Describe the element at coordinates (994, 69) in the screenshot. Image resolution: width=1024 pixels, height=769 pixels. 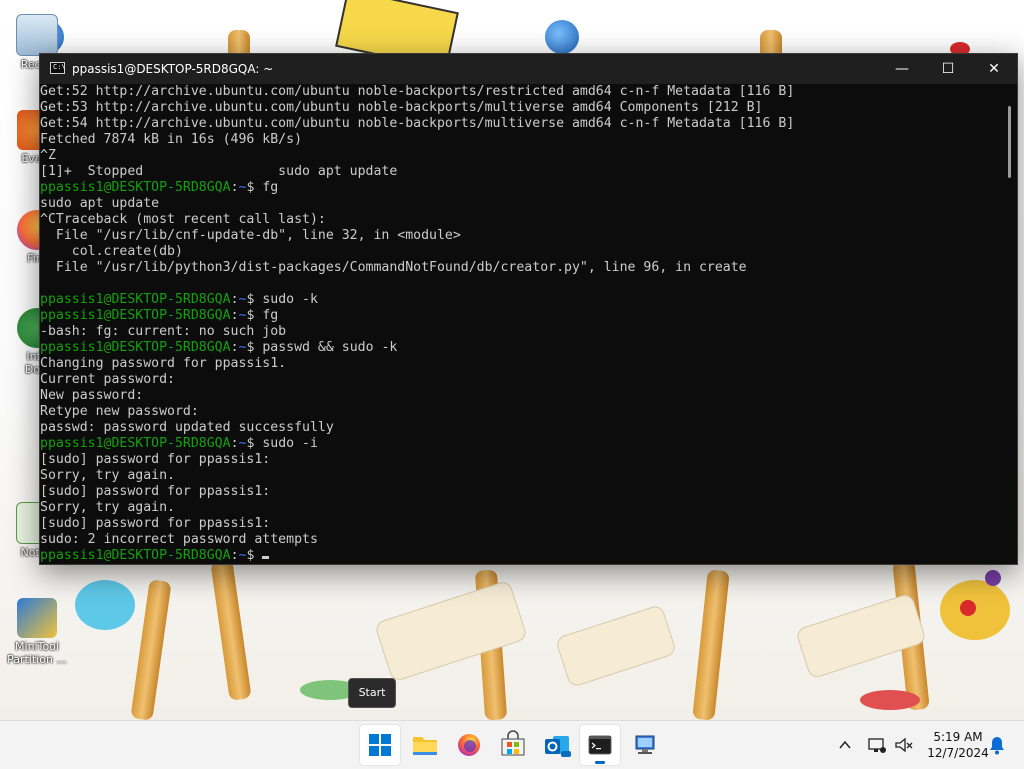
I see `close-button: ✕` at that location.